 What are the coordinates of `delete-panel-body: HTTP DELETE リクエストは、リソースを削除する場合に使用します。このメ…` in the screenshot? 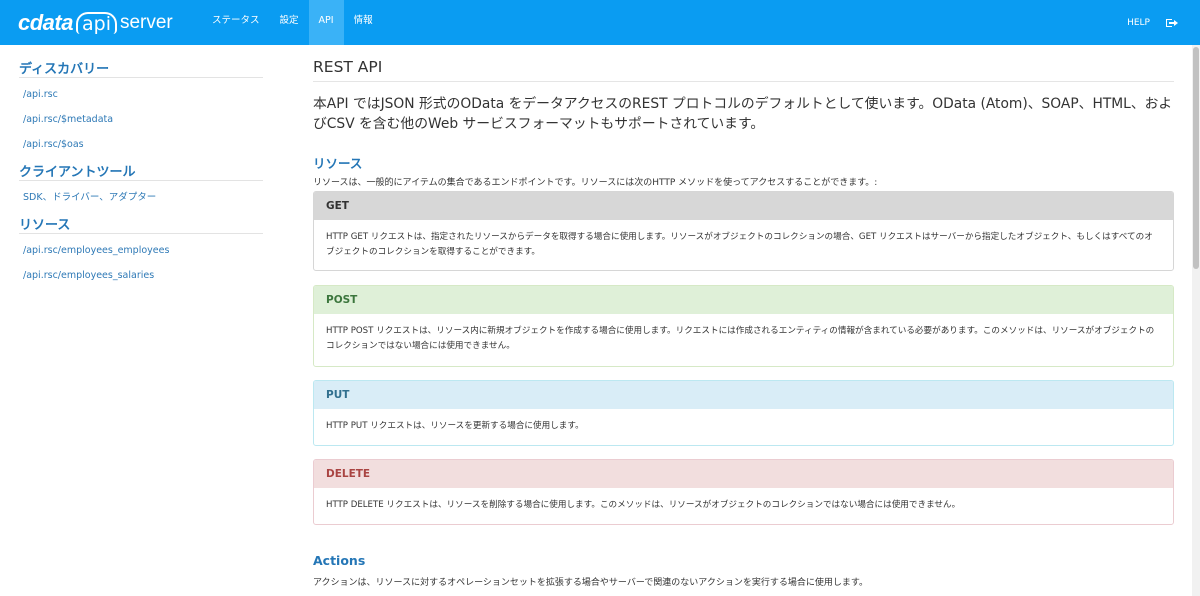 It's located at (643, 505).